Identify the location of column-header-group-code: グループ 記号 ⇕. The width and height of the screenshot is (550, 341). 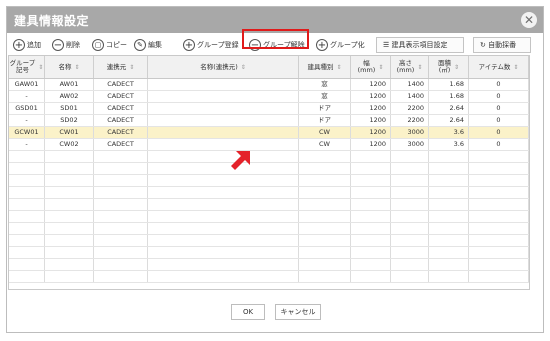
(27, 67).